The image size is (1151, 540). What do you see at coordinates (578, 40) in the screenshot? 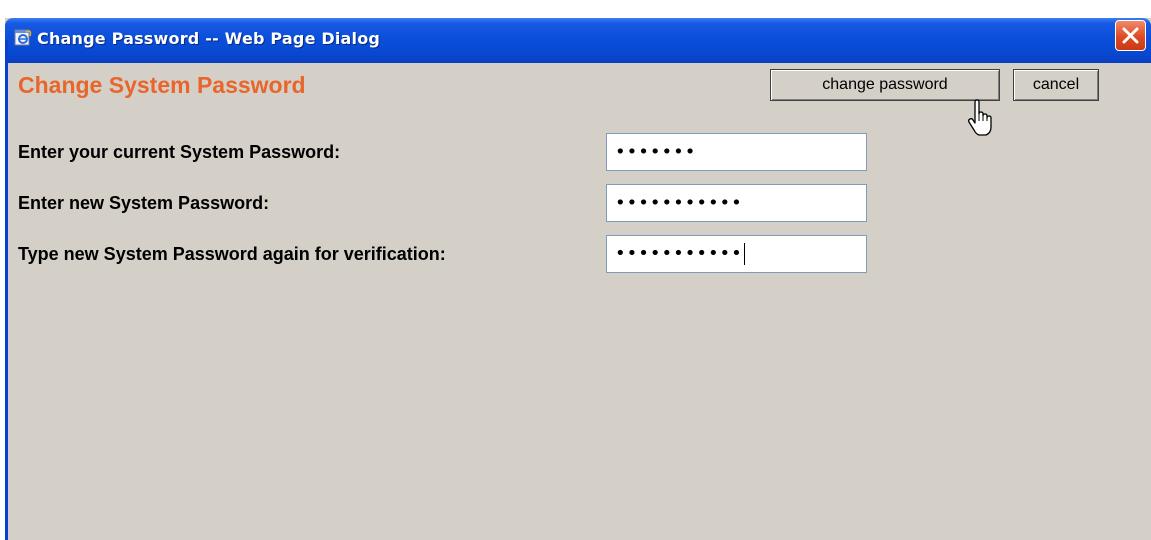
I see `title-bar: Change Password -- Web Page Dialog` at bounding box center [578, 40].